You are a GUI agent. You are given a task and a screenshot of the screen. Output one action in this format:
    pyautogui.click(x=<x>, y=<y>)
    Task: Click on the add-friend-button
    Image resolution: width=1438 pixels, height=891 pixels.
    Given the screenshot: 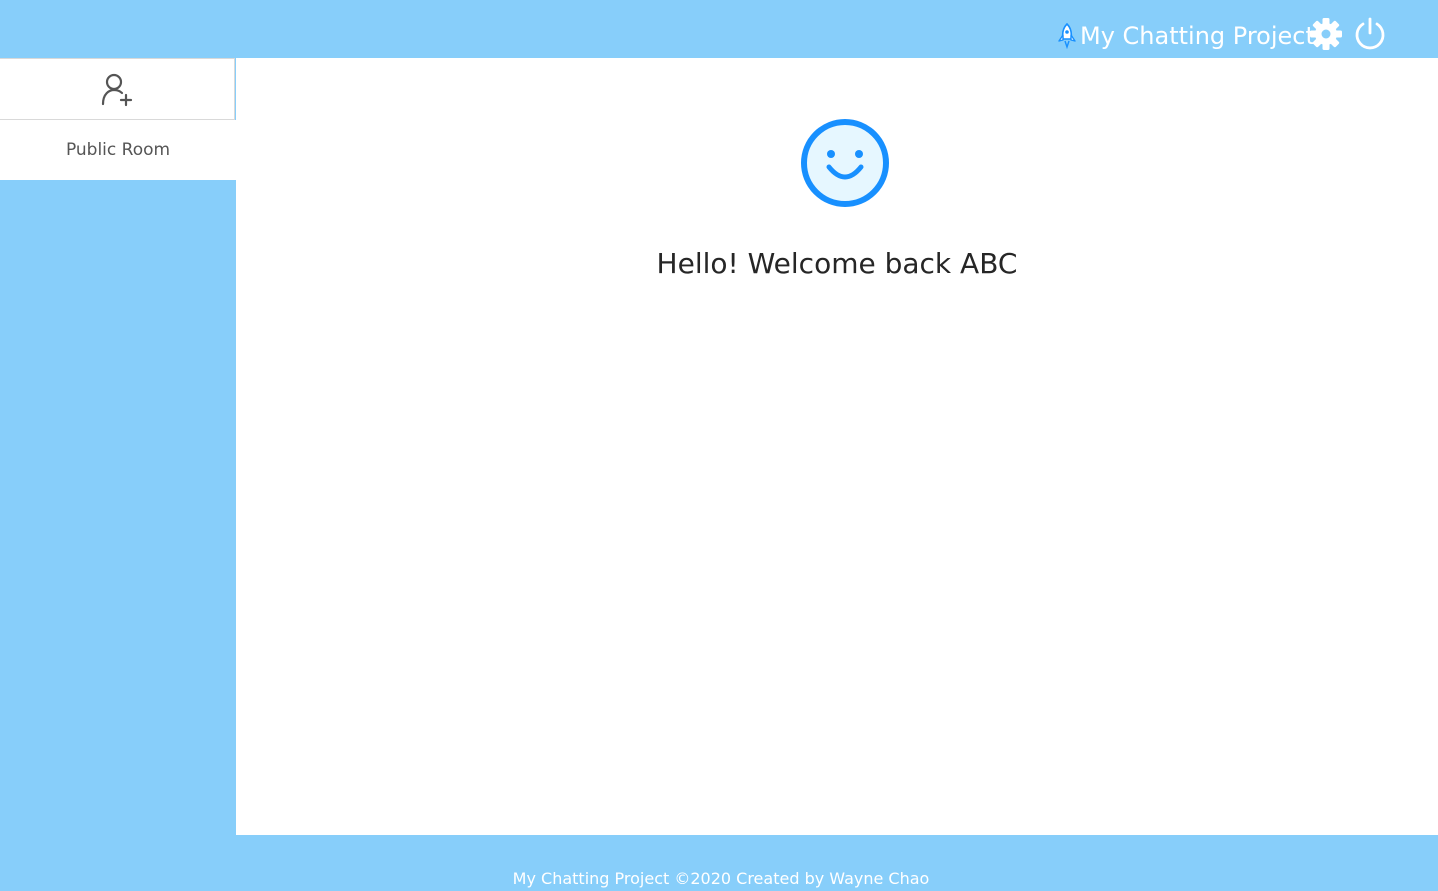 What is the action you would take?
    pyautogui.click(x=117, y=89)
    